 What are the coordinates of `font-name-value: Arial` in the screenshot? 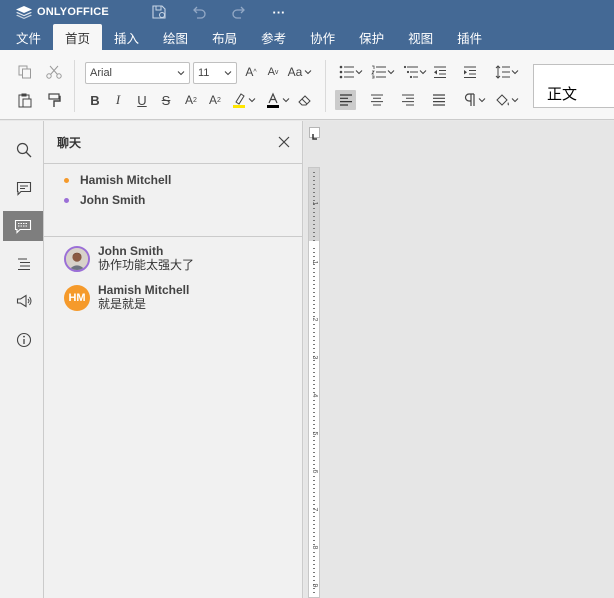 It's located at (101, 73).